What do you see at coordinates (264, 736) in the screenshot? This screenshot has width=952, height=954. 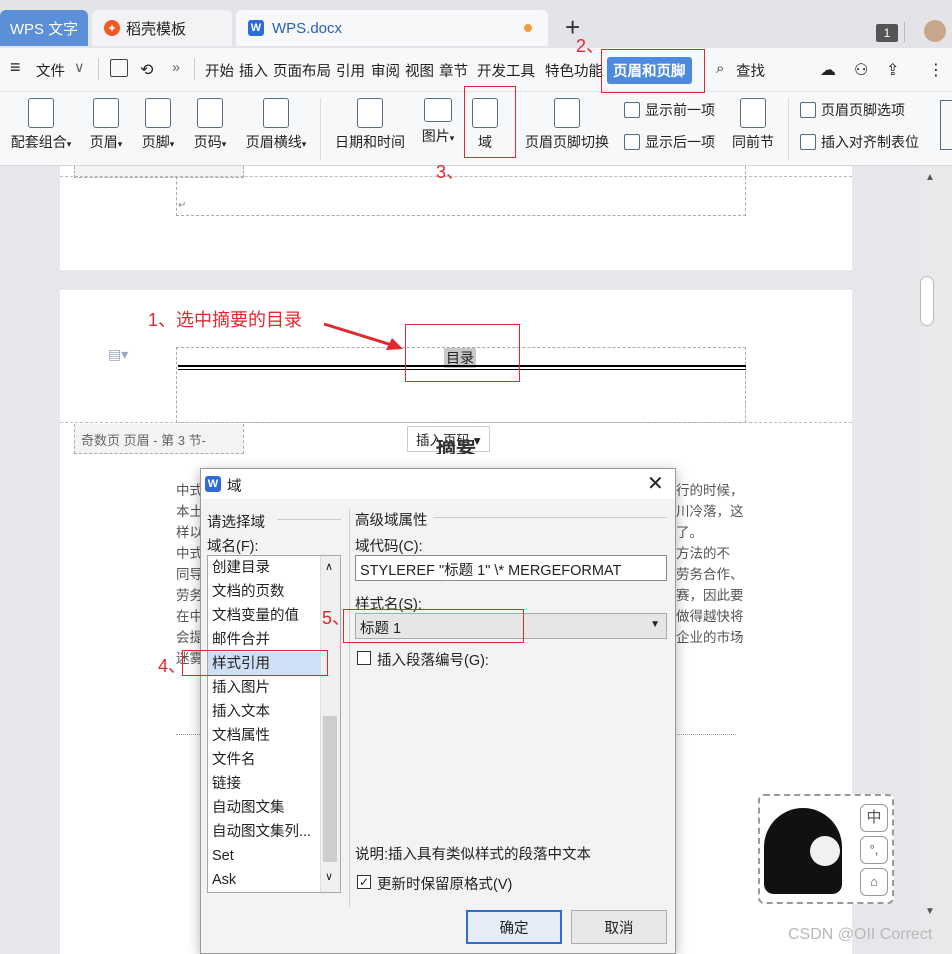 I see `field-list-item: 文档属性` at bounding box center [264, 736].